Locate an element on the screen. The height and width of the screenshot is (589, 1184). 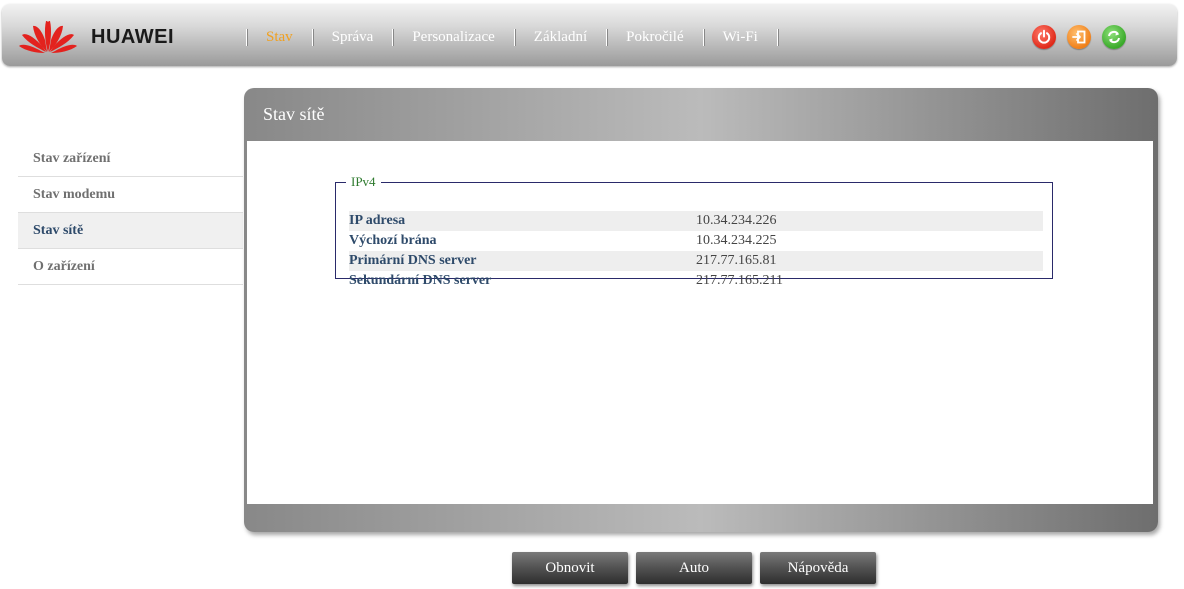
huawei-logo-icon is located at coordinates (48, 37).